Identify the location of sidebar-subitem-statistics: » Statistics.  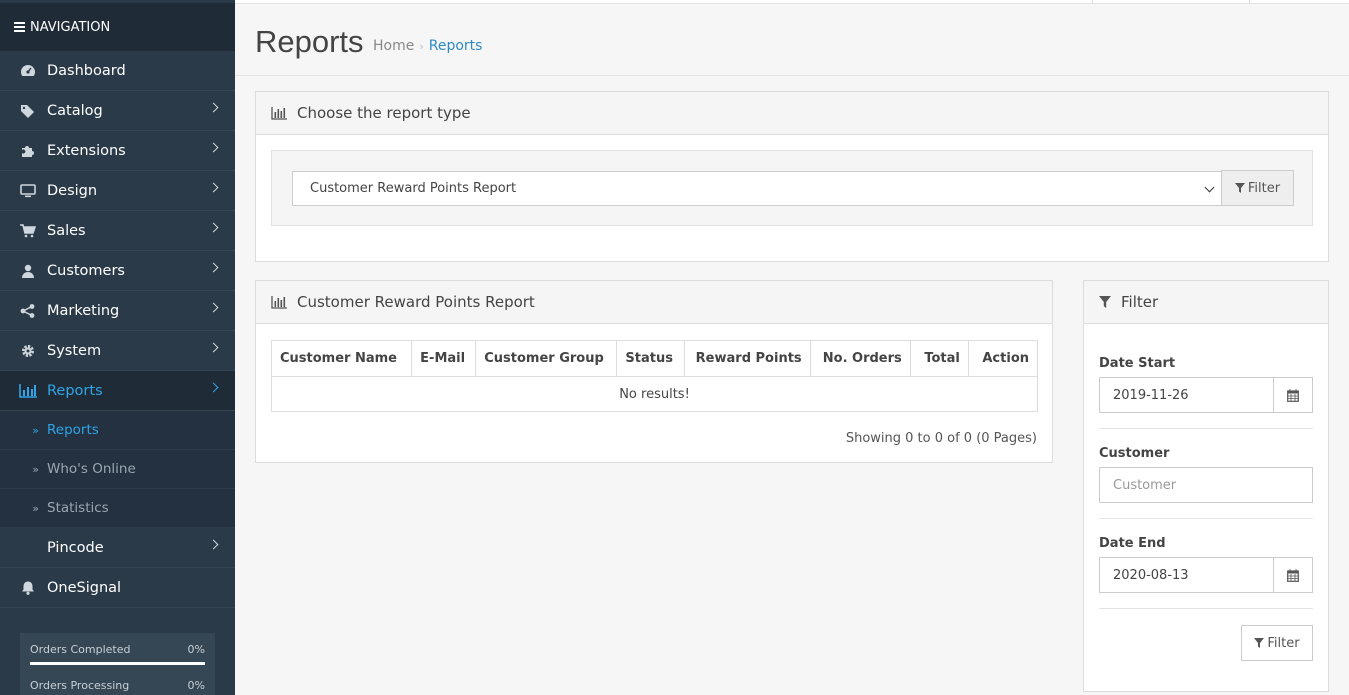
(117, 508).